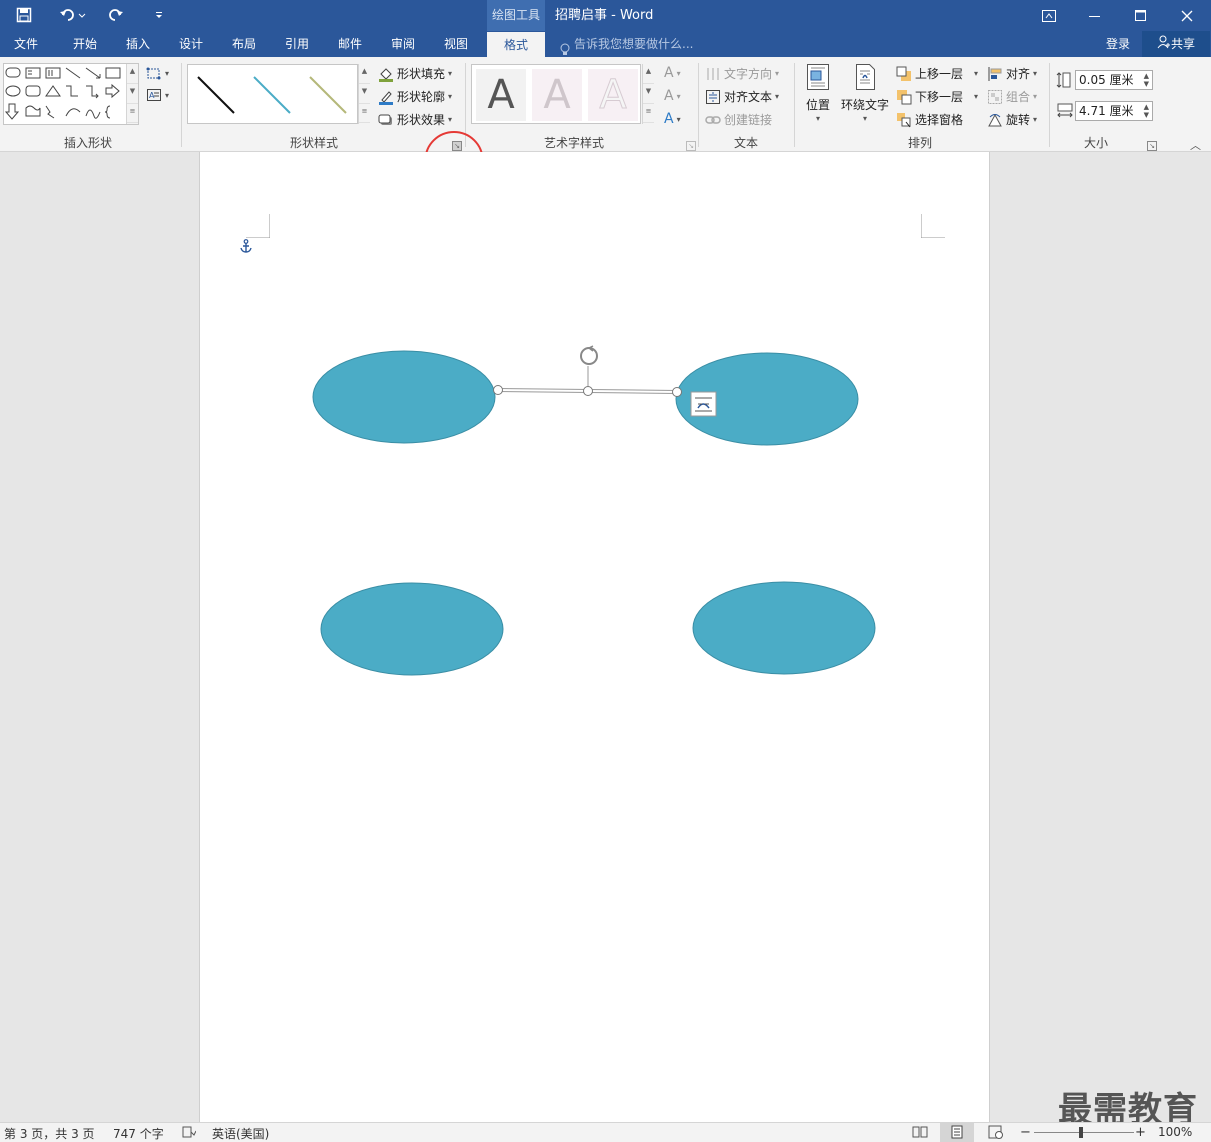  I want to click on group-label-size: 大小, so click(1096, 143).